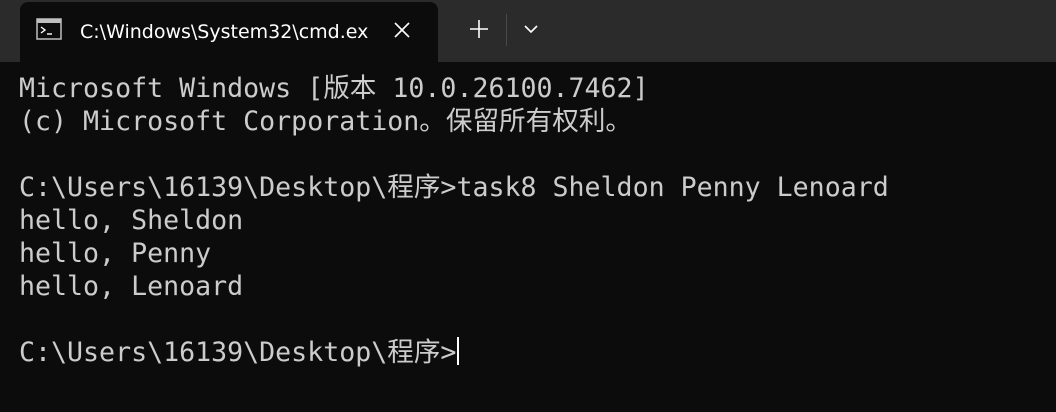 This screenshot has height=412, width=1056. I want to click on output-line: hello, Lenoard, so click(131, 286).